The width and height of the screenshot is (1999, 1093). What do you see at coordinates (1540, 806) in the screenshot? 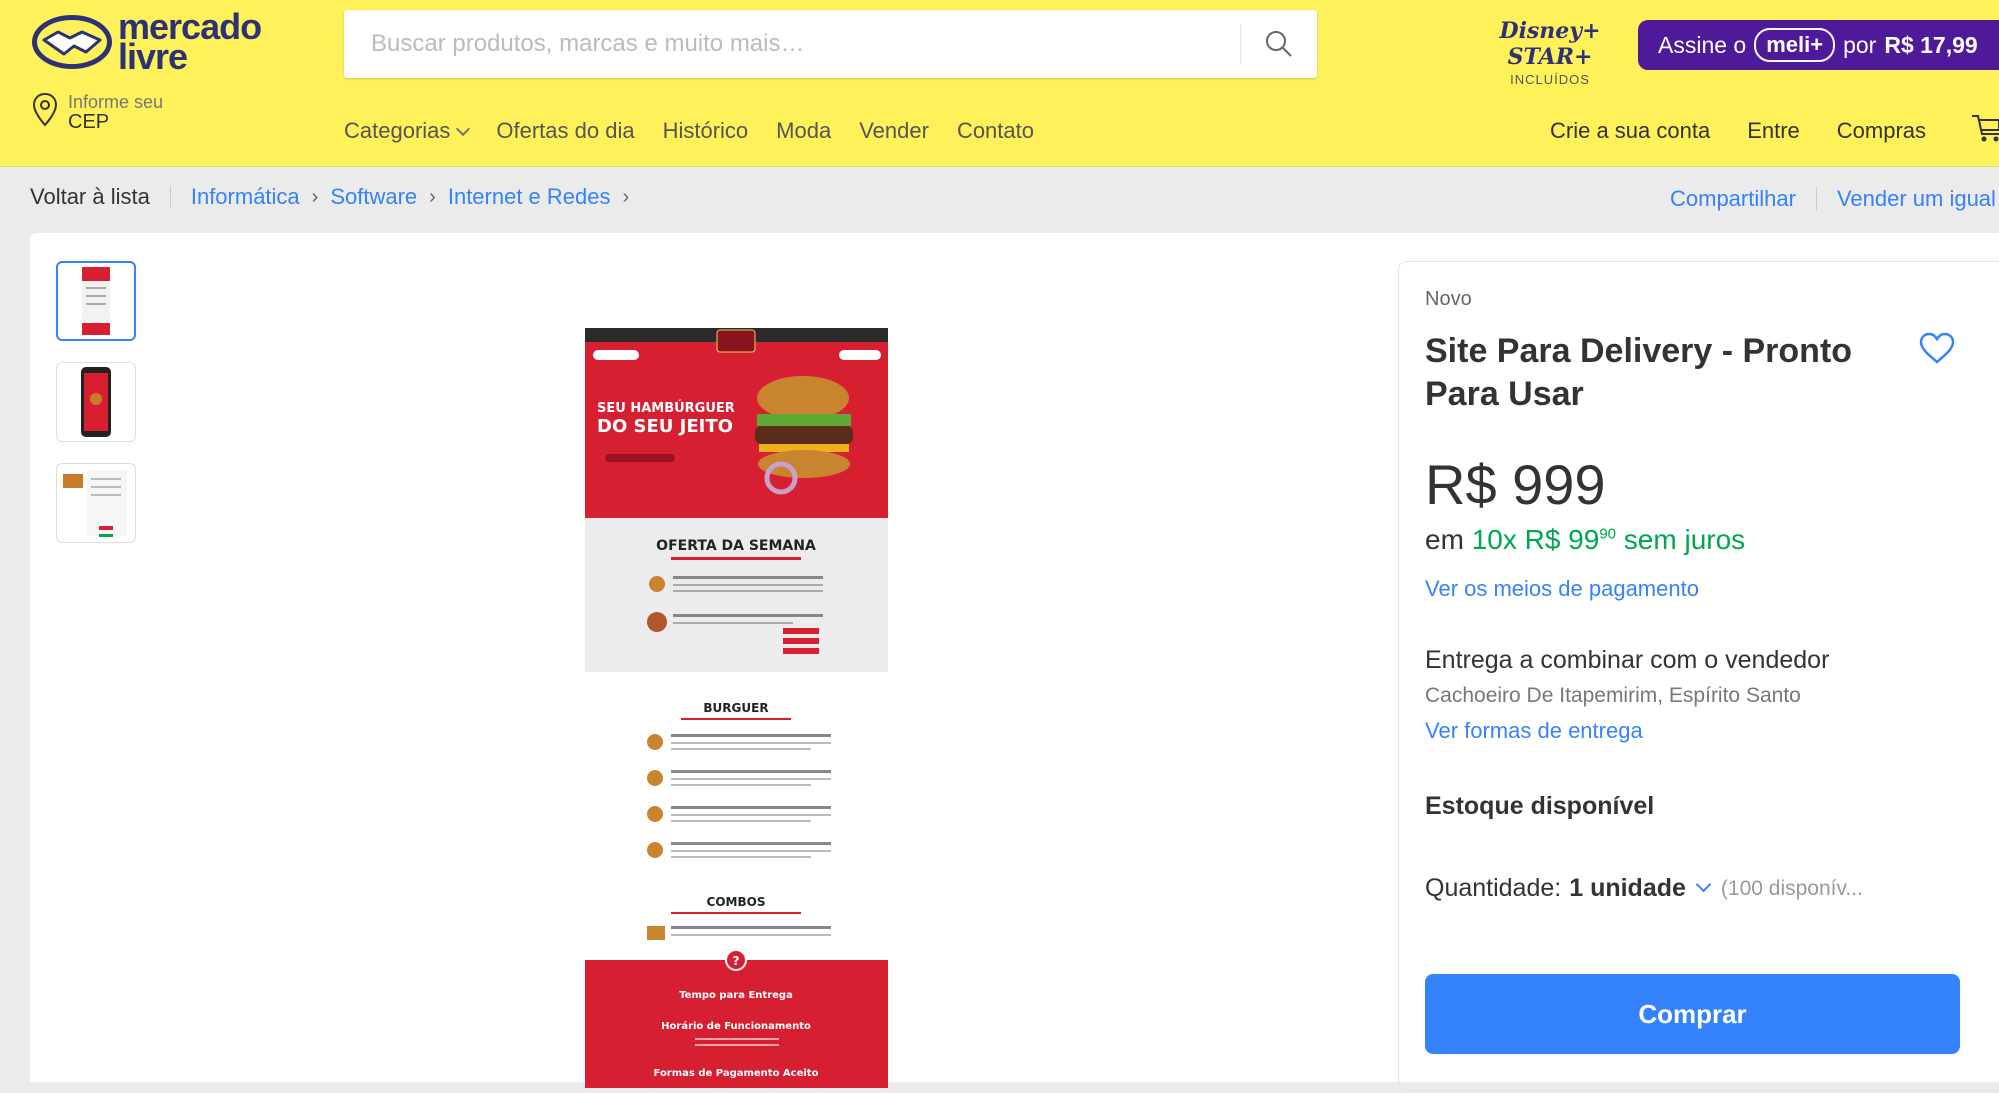
I see `stock-status: Estoque disponível` at bounding box center [1540, 806].